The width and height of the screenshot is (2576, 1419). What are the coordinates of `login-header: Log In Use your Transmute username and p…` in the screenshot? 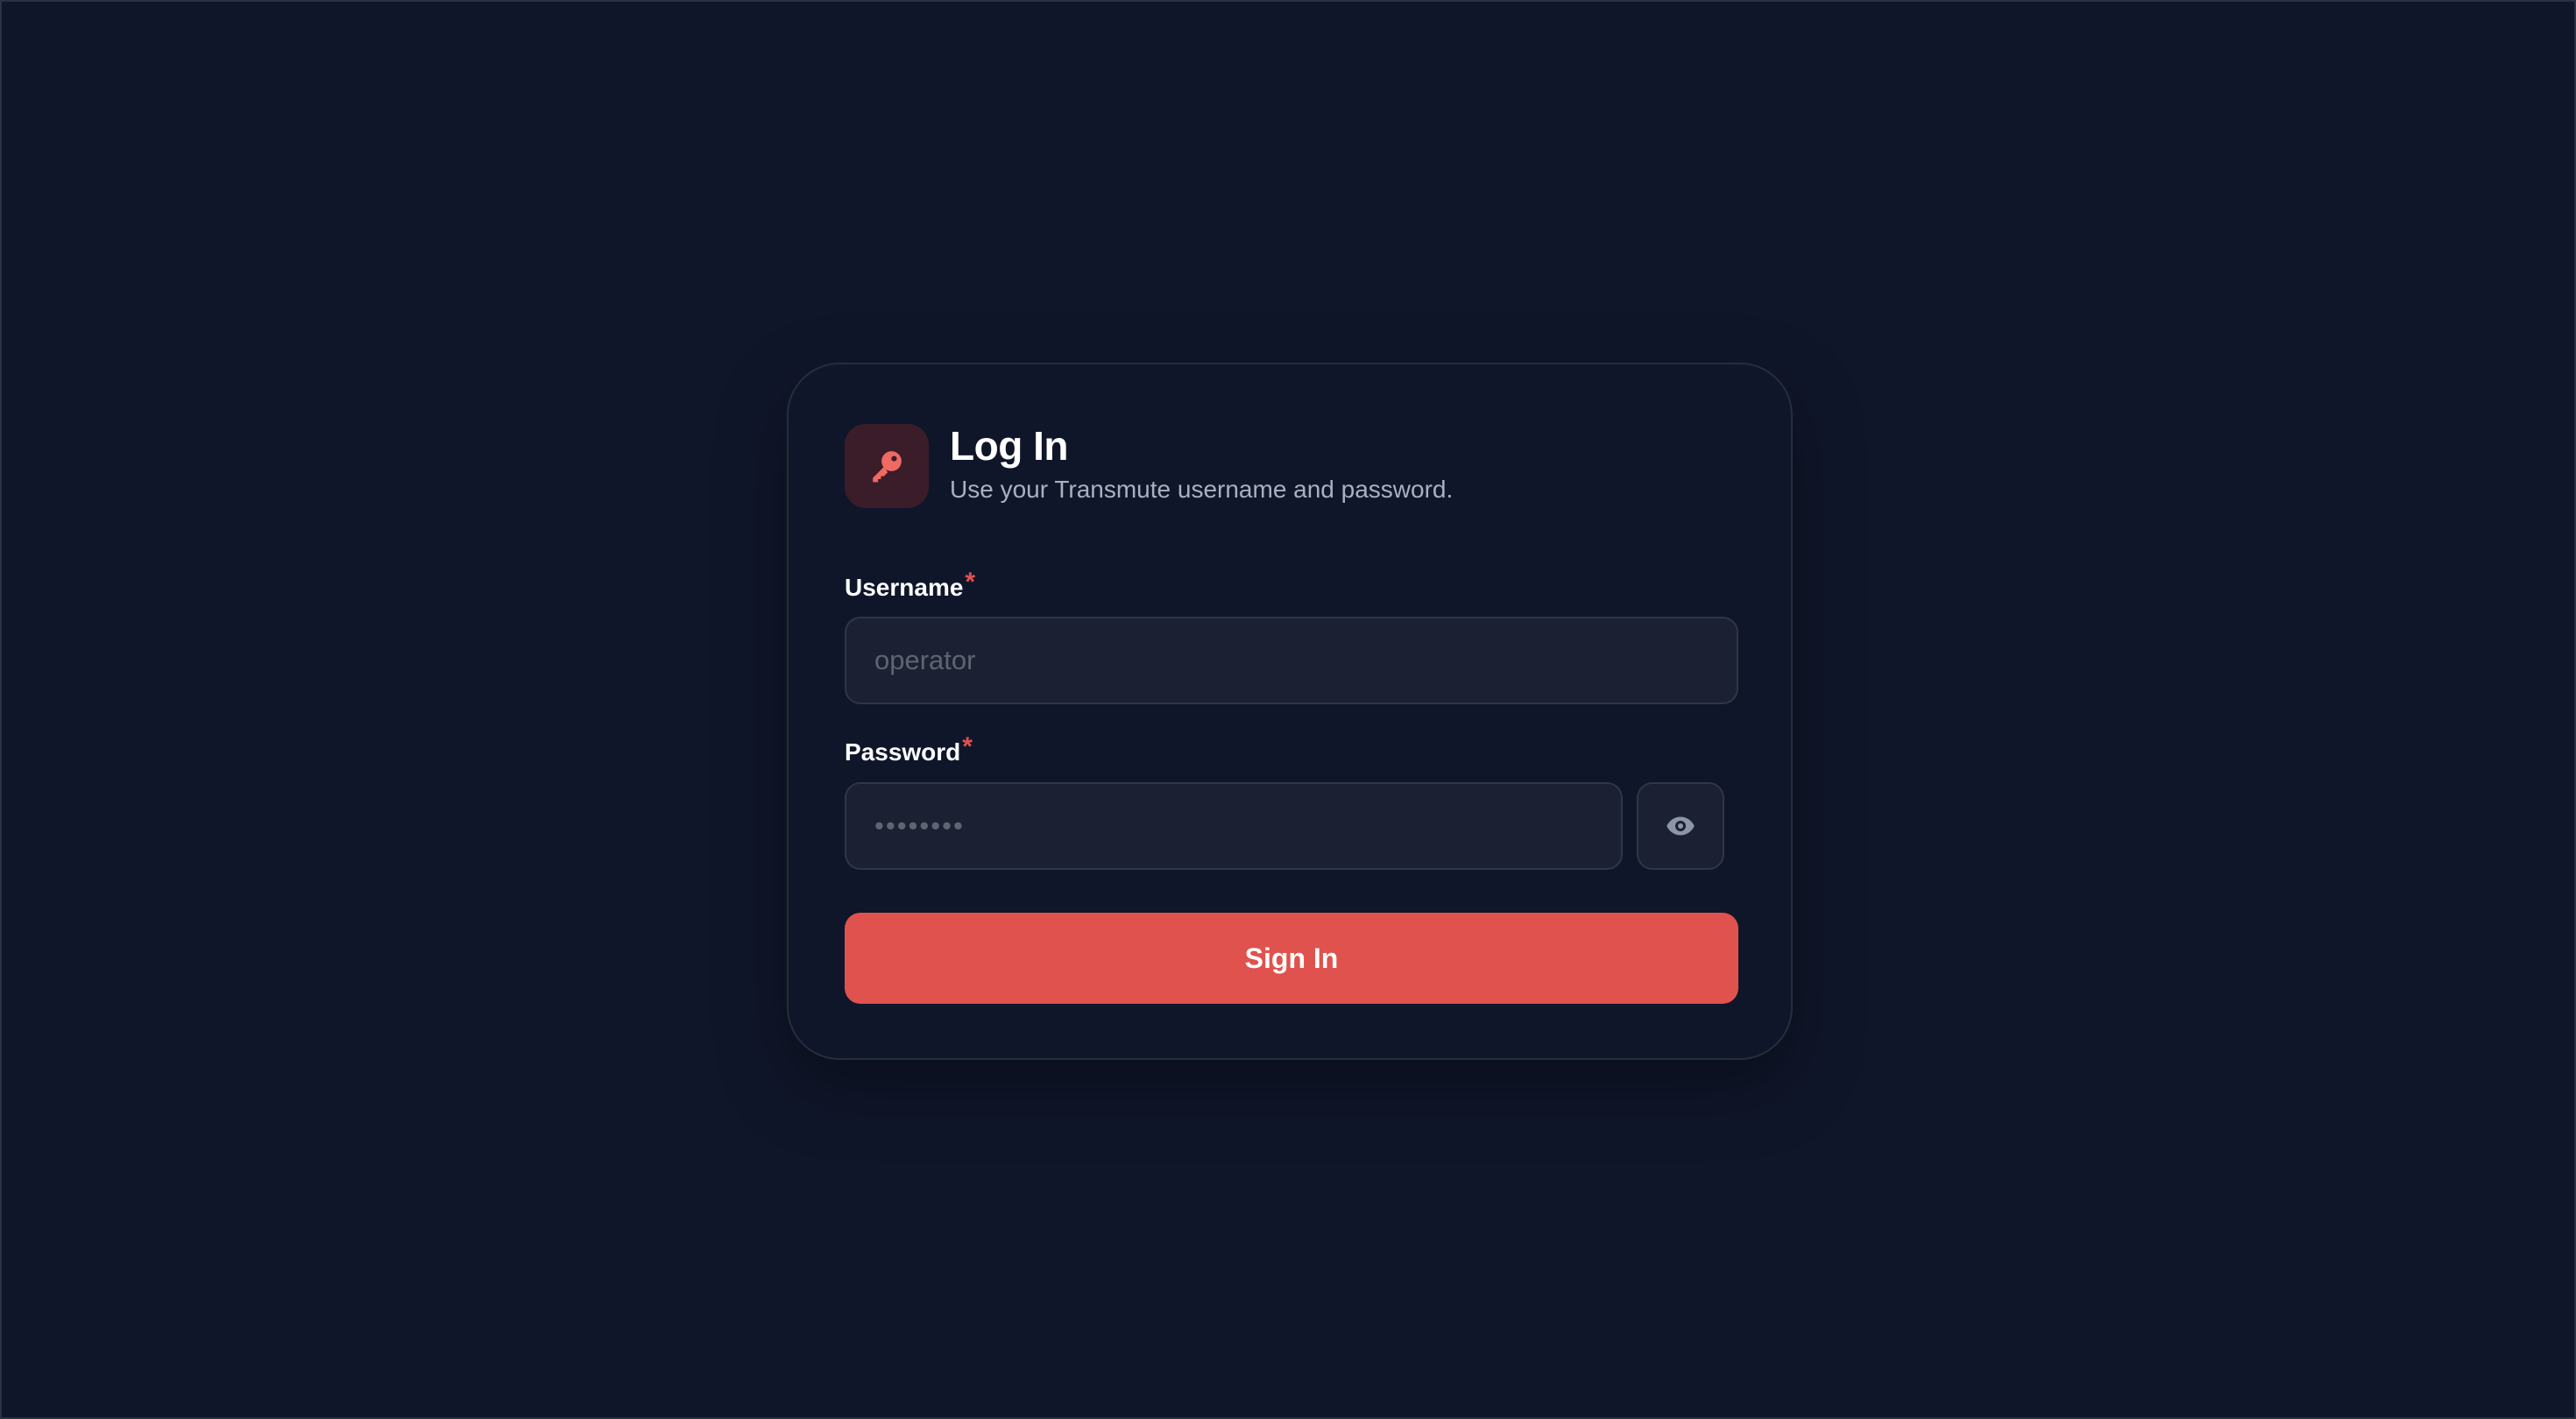 It's located at (1149, 465).